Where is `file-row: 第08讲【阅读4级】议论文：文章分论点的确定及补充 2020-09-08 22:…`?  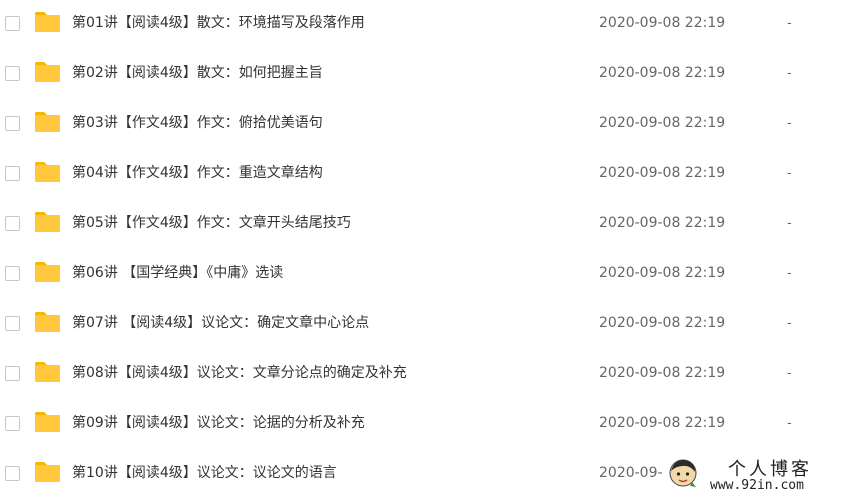
file-row: 第08讲【阅读4级】议论文：文章分论点的确定及补充 2020-09-08 22:… is located at coordinates (430, 375).